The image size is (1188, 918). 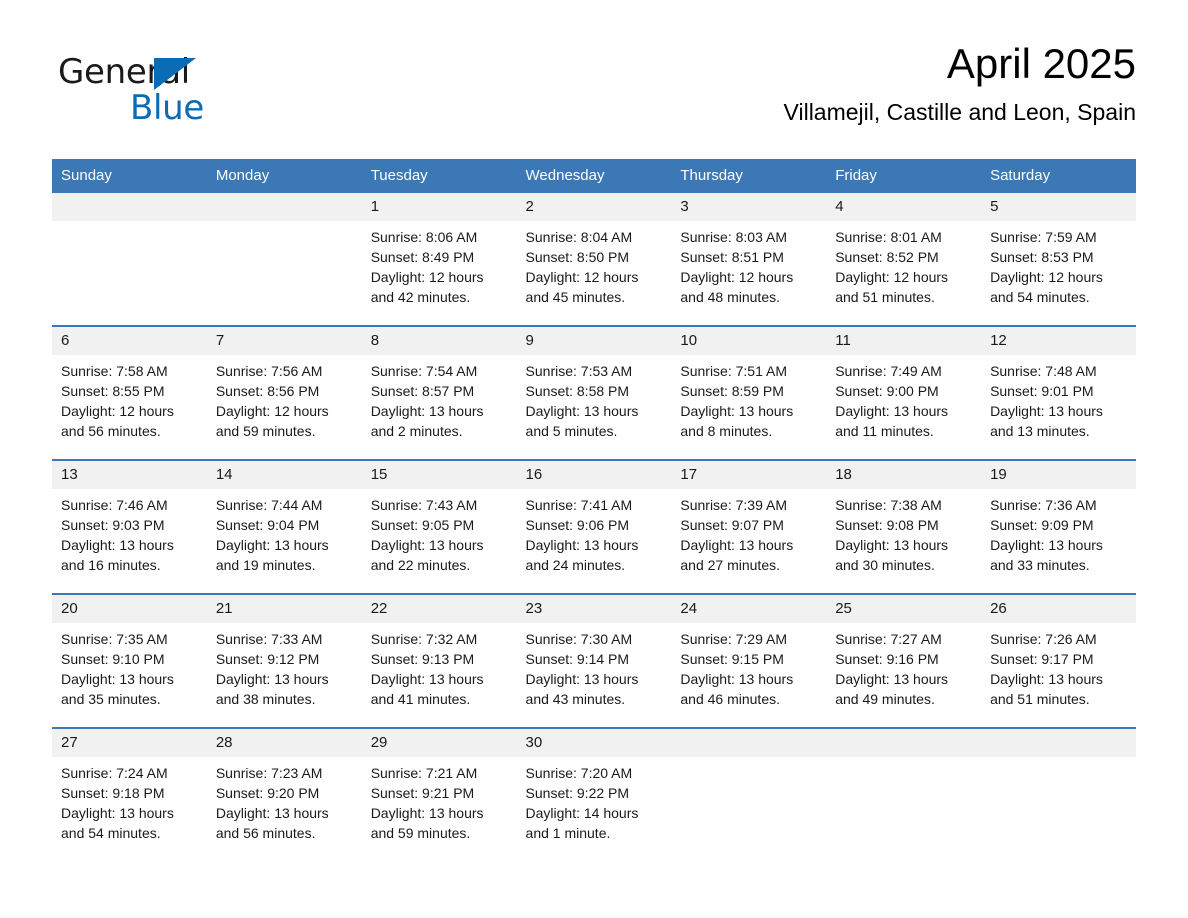 I want to click on day-number: 24, so click(x=749, y=608).